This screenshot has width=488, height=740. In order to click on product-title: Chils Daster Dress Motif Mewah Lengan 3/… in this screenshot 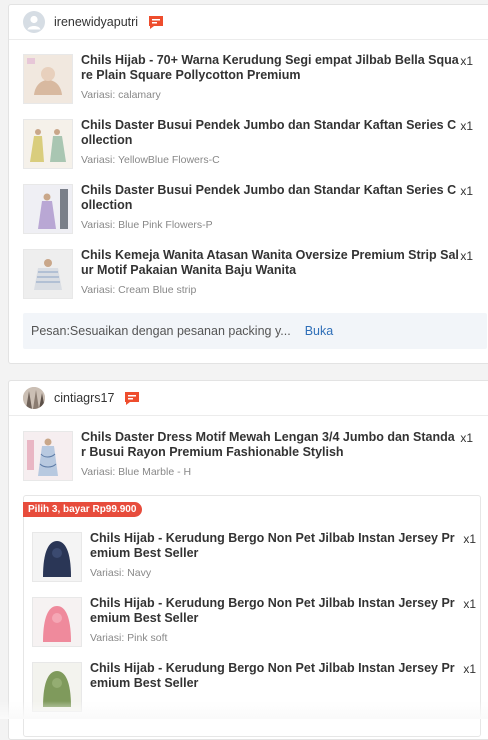, I will do `click(268, 444)`.